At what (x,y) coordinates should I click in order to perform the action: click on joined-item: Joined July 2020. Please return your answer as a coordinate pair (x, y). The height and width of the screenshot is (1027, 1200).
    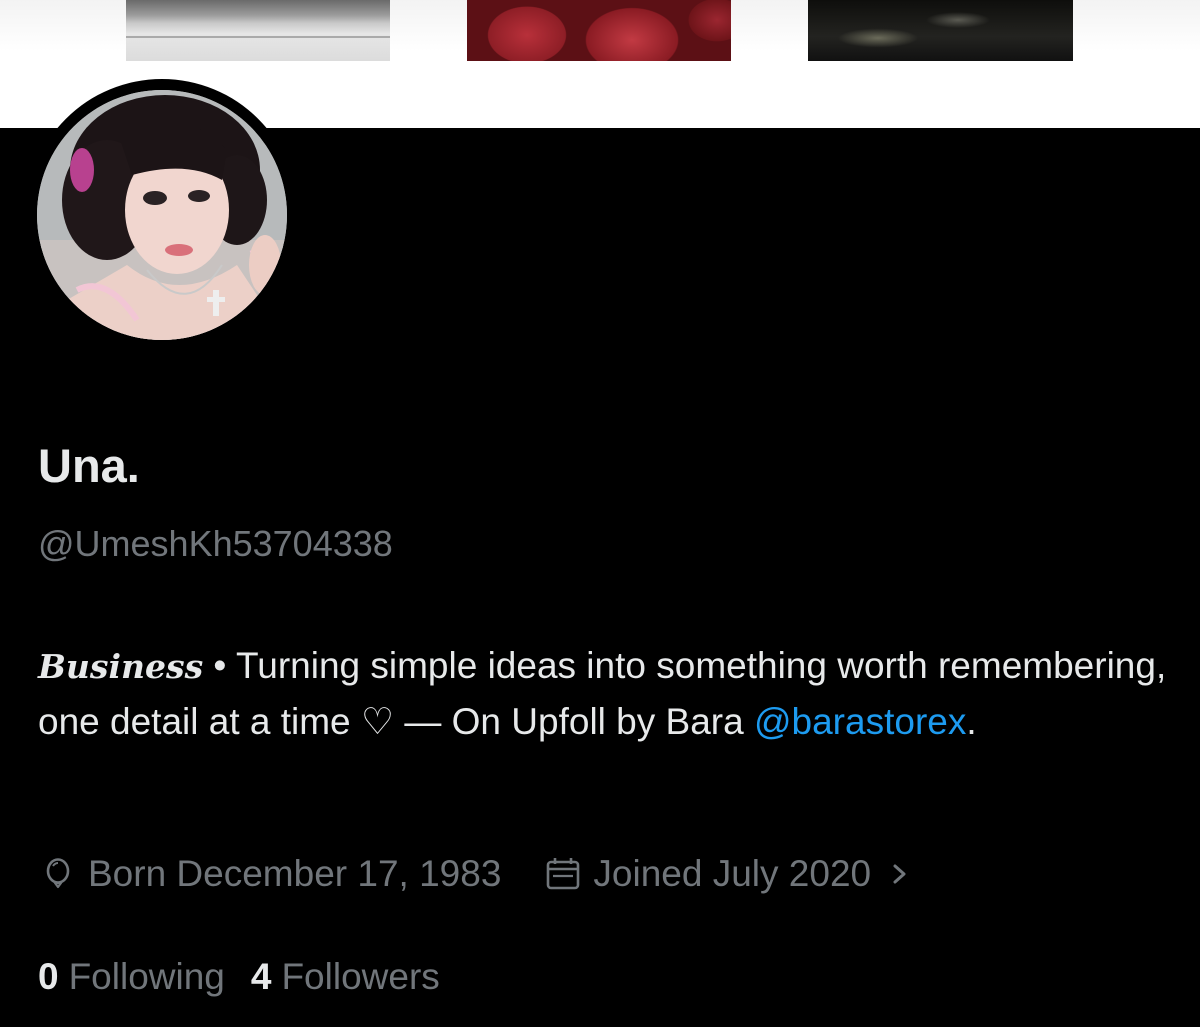
    Looking at the image, I should click on (727, 874).